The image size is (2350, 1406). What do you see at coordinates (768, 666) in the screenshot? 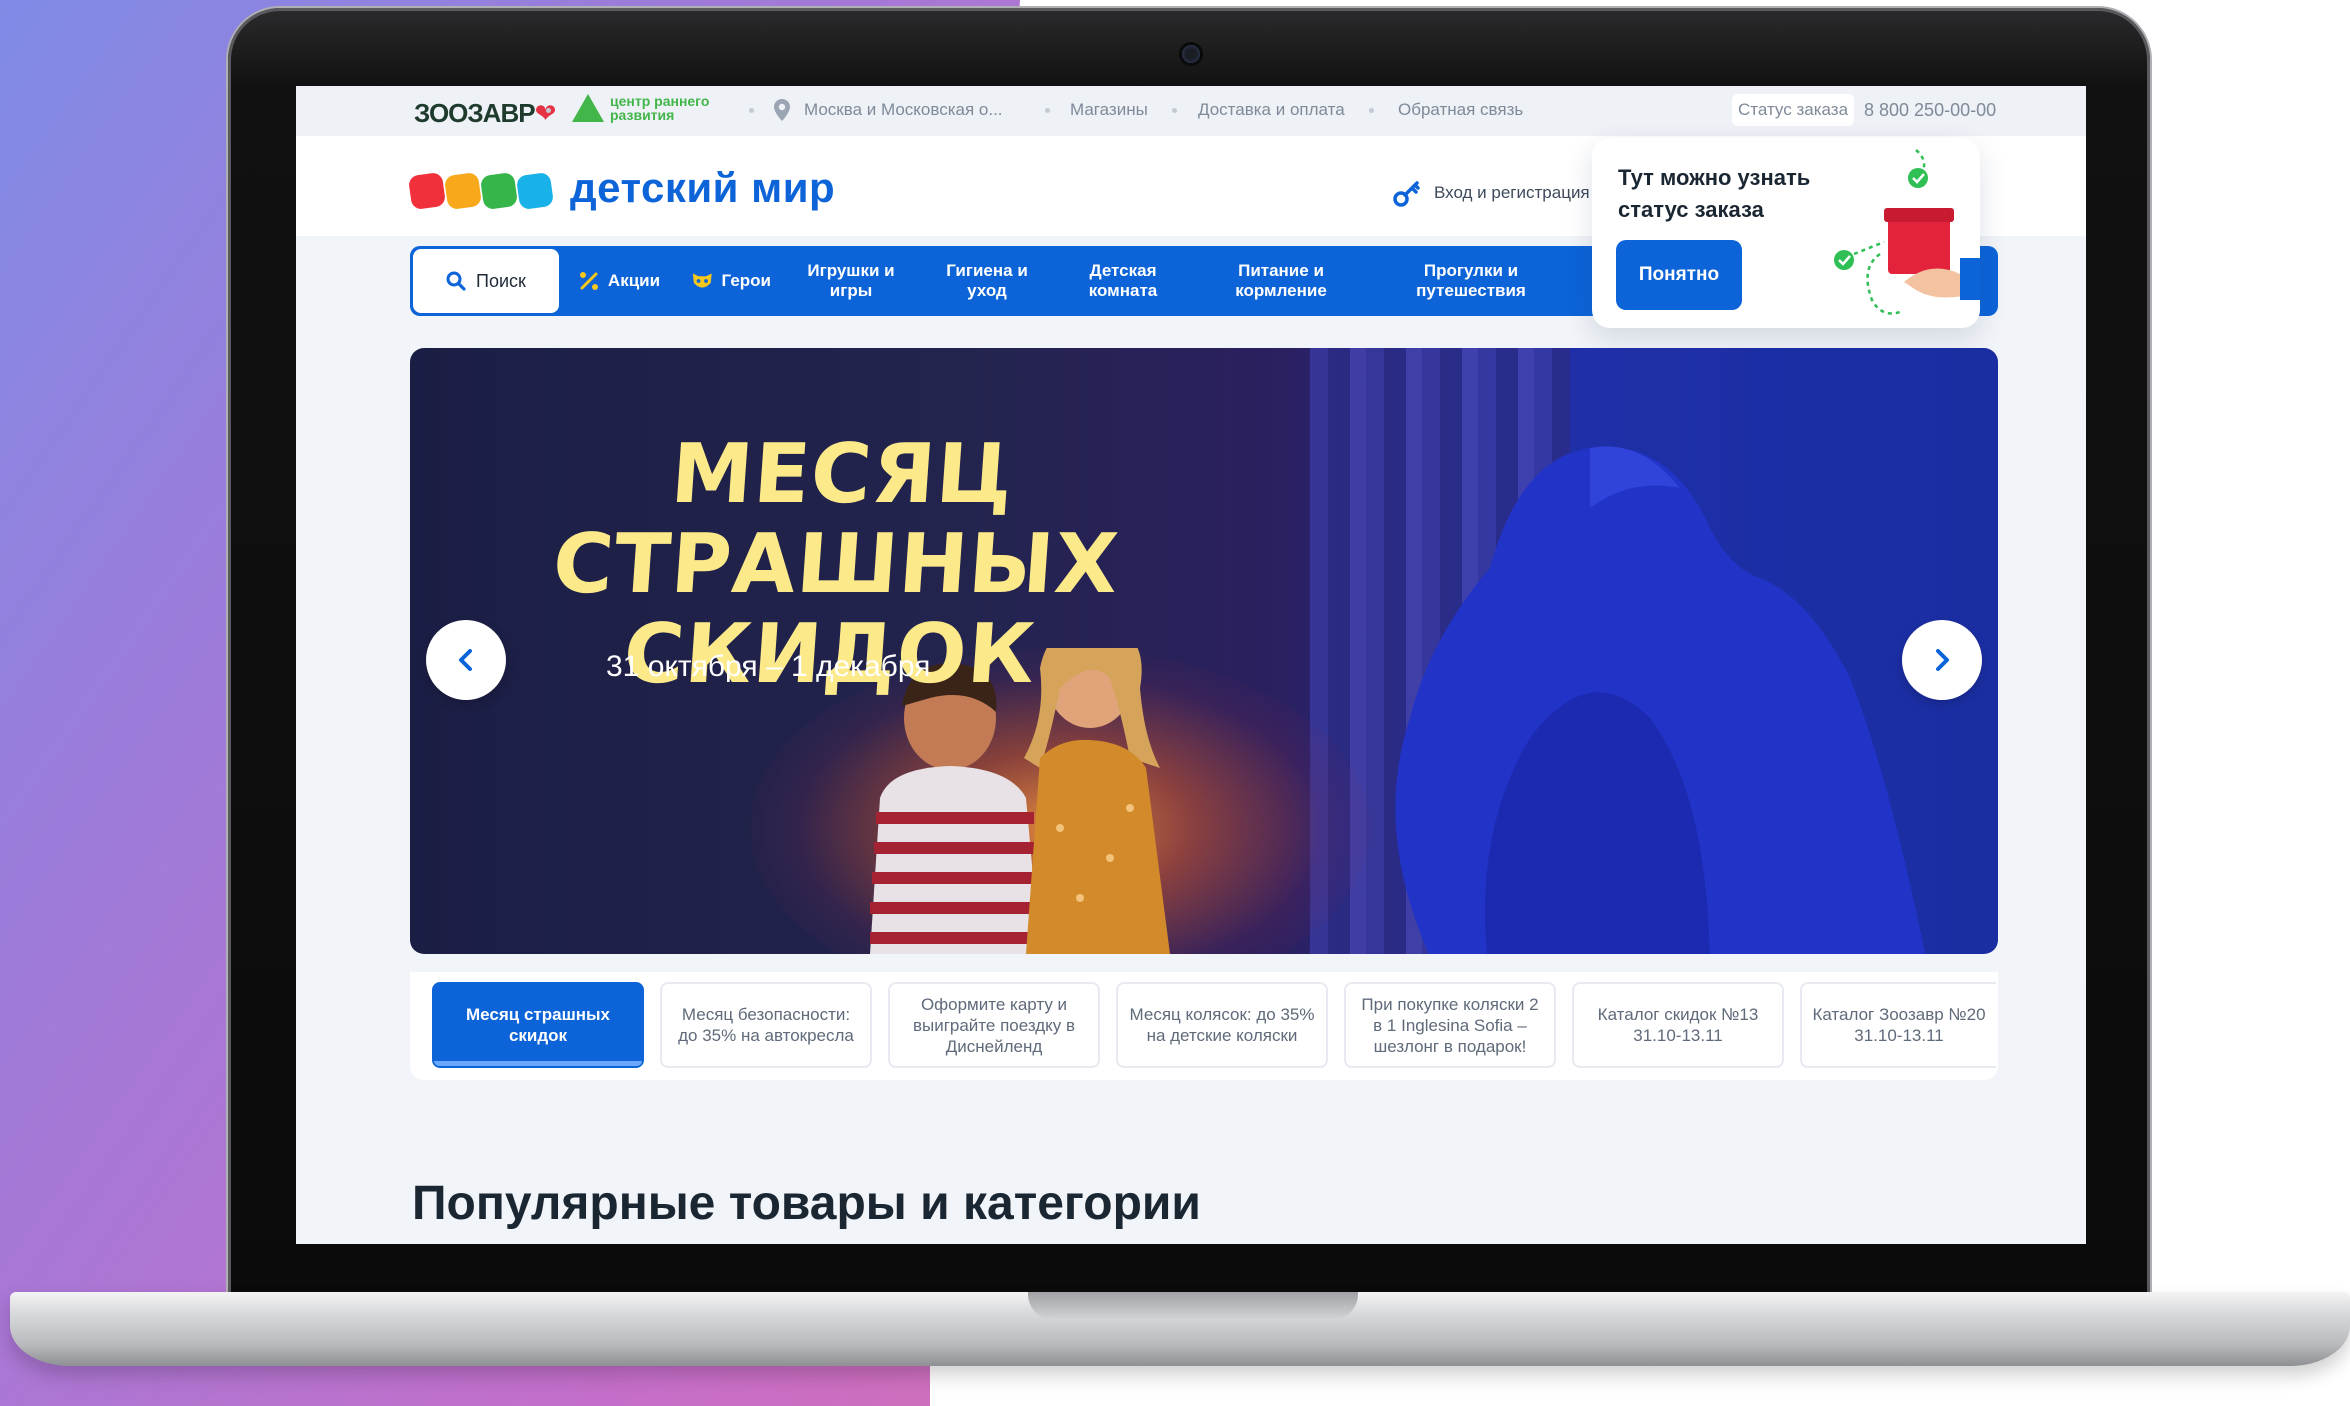
I see `hero-date: 31 октября – 1 декабря` at bounding box center [768, 666].